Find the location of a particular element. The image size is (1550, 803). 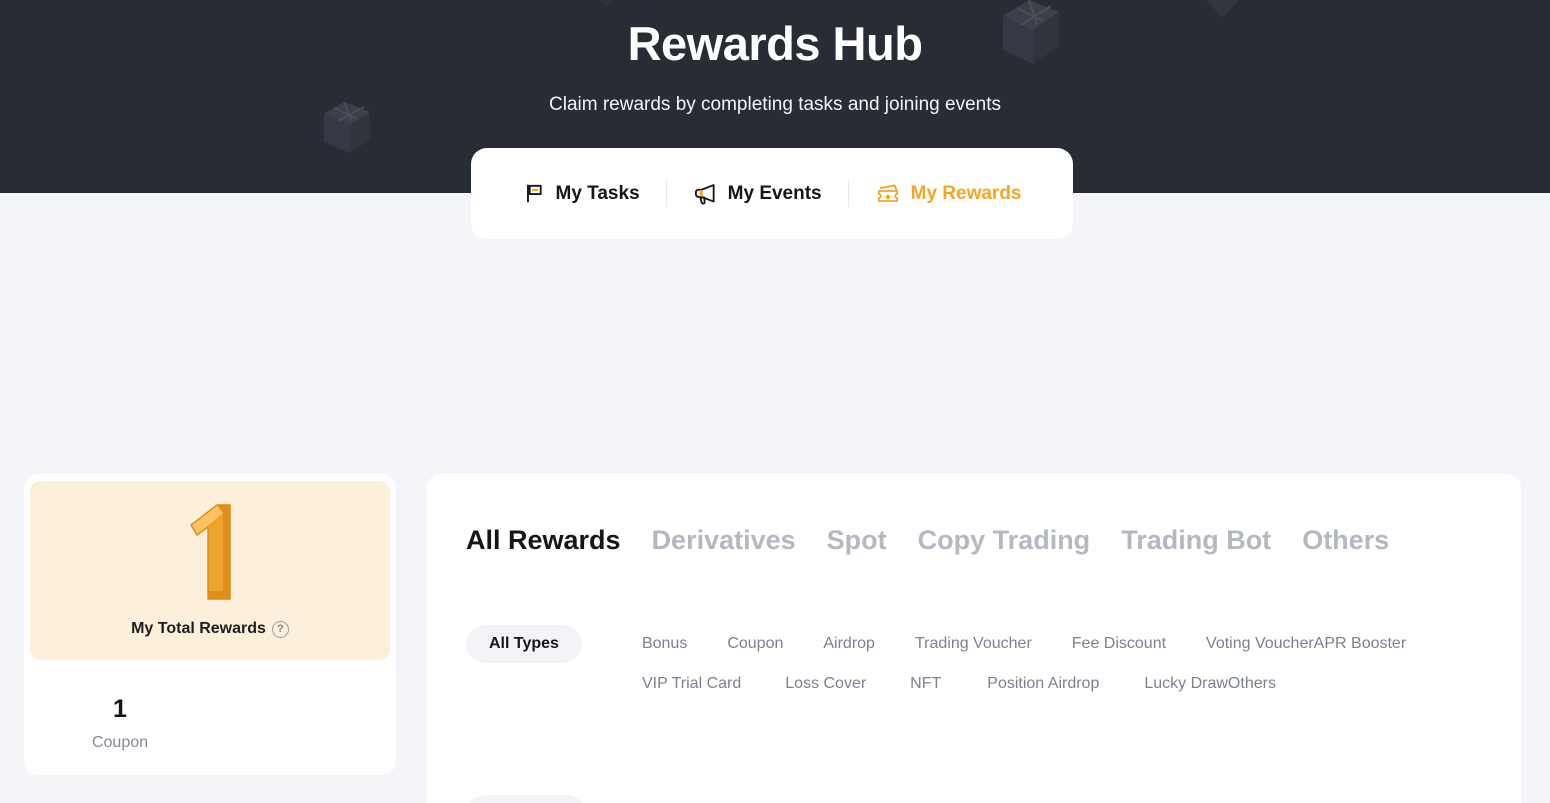

type-option-bonus: Bonus is located at coordinates (664, 644).